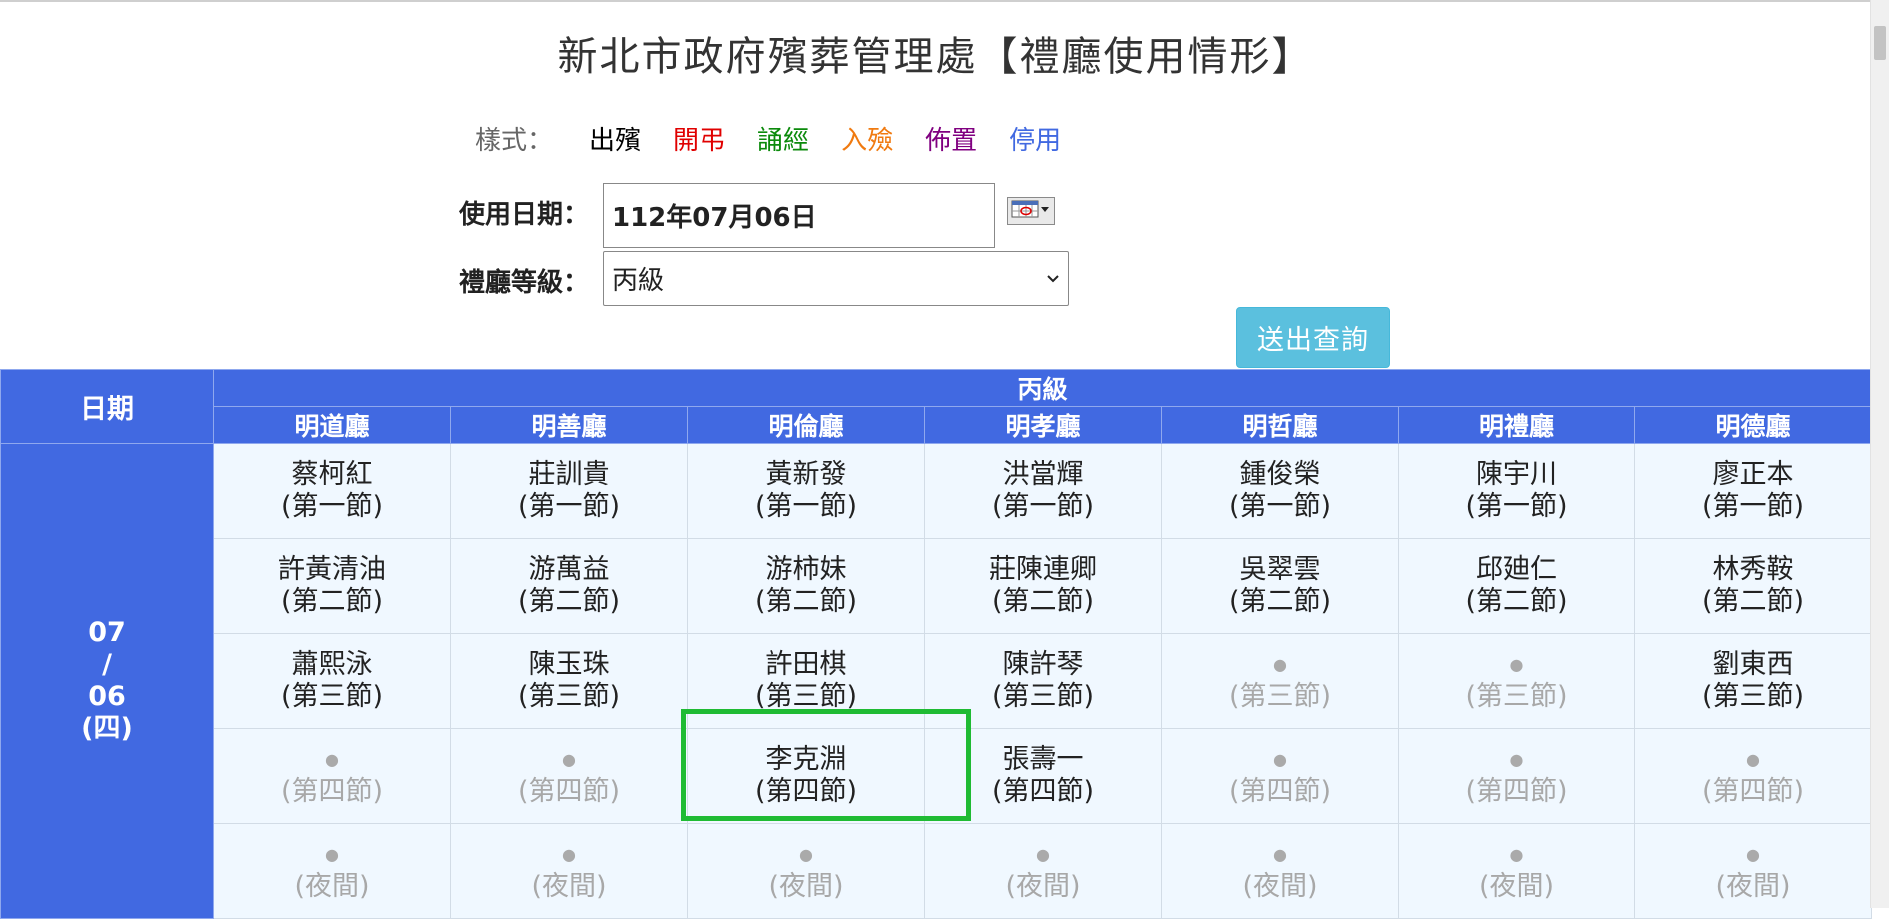 Image resolution: width=1889 pixels, height=919 pixels. Describe the element at coordinates (569, 569) in the screenshot. I see `deceased-name: 游萬益` at that location.